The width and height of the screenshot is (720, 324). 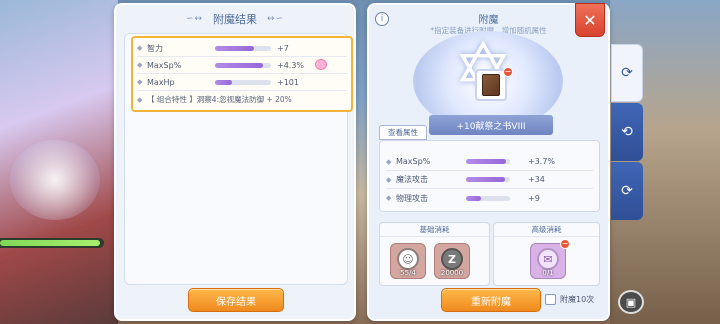 I want to click on book-icon, so click(x=491, y=85).